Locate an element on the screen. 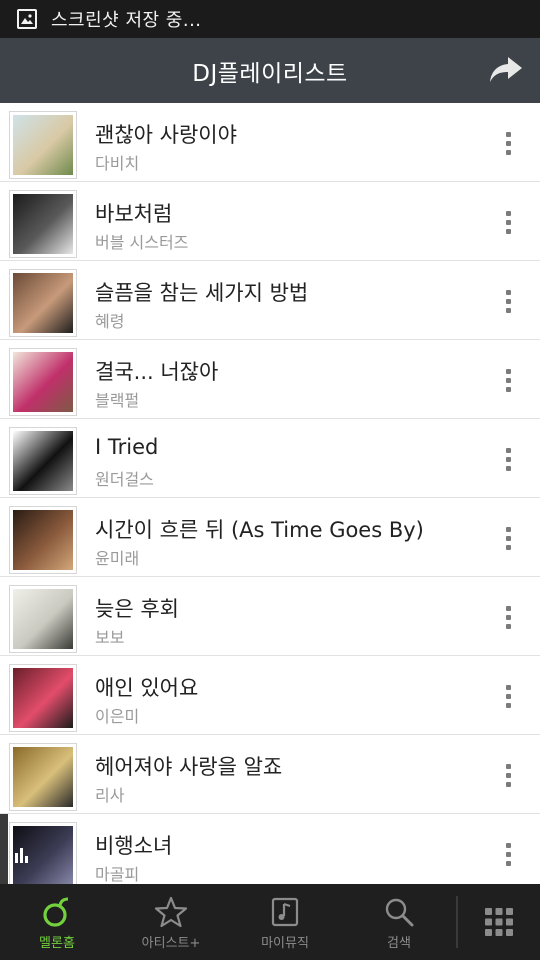  song-row: 헤어져야 사랑을 알죠리사 is located at coordinates (270, 774).